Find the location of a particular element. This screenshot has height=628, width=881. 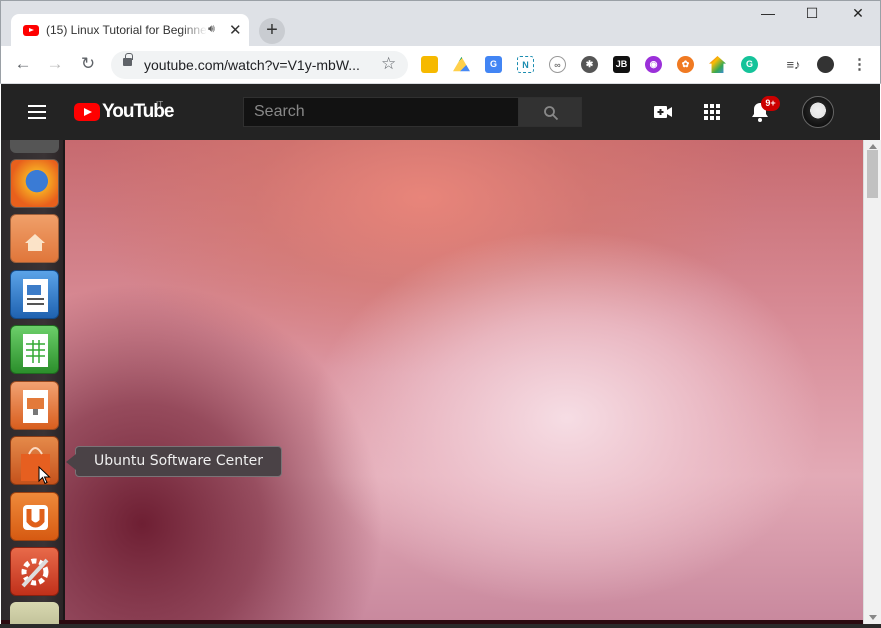

drive-icon is located at coordinates (461, 64).